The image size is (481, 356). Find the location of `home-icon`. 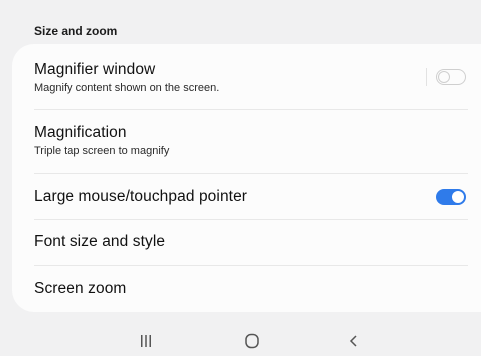

home-icon is located at coordinates (252, 341).